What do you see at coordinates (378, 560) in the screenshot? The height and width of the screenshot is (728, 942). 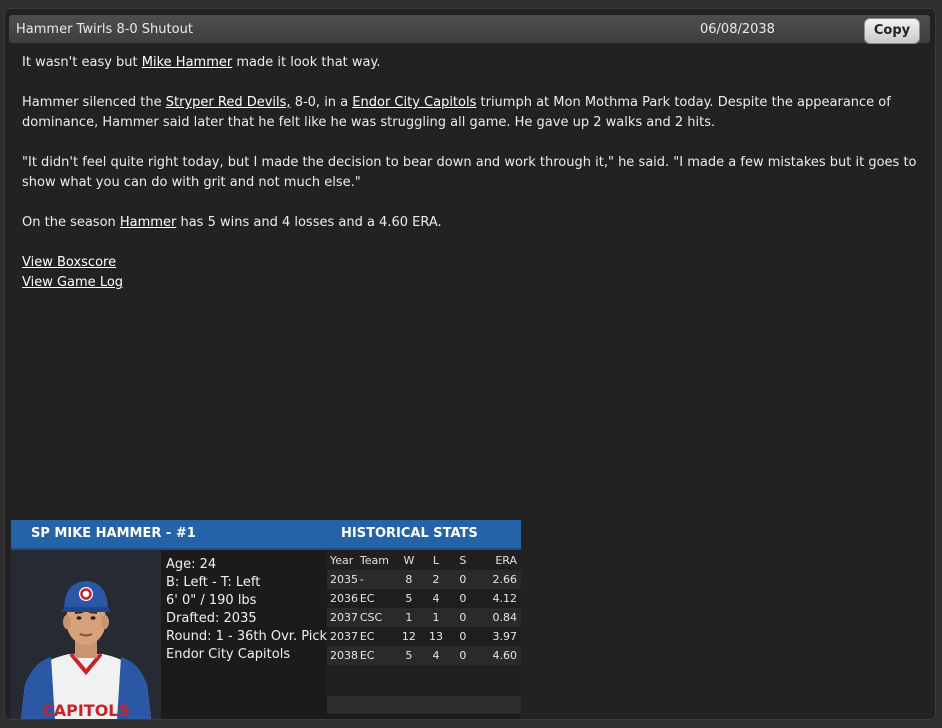 I see `column-header-team: Team` at bounding box center [378, 560].